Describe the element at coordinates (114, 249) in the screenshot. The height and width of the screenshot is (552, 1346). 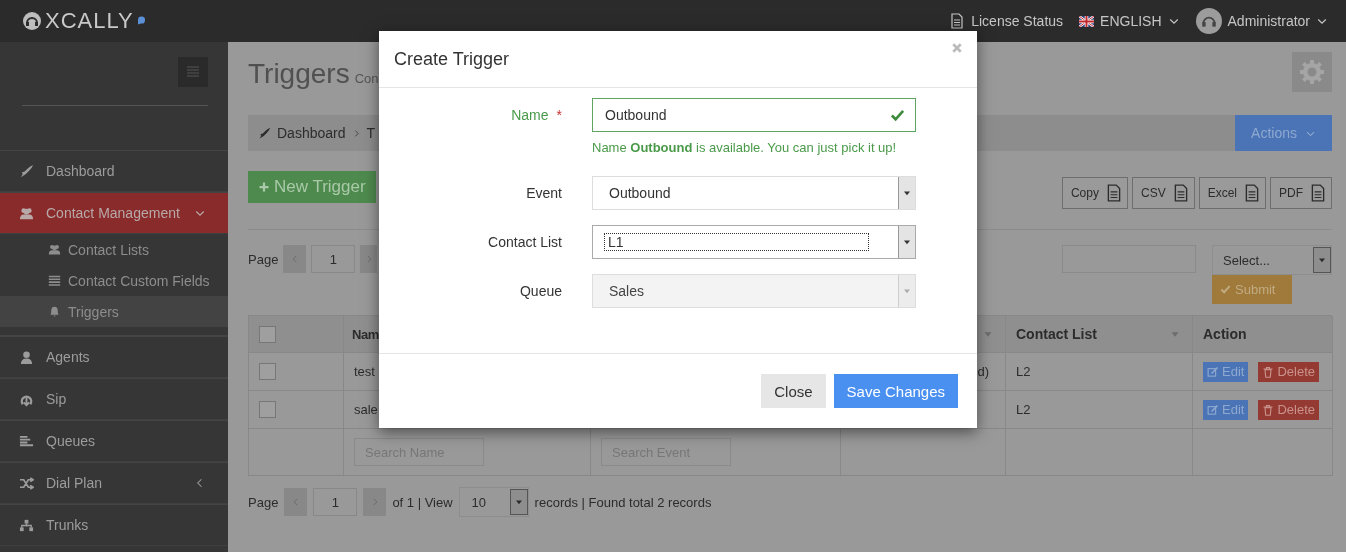
I see `sidebar-subitem: Contact Lists` at that location.